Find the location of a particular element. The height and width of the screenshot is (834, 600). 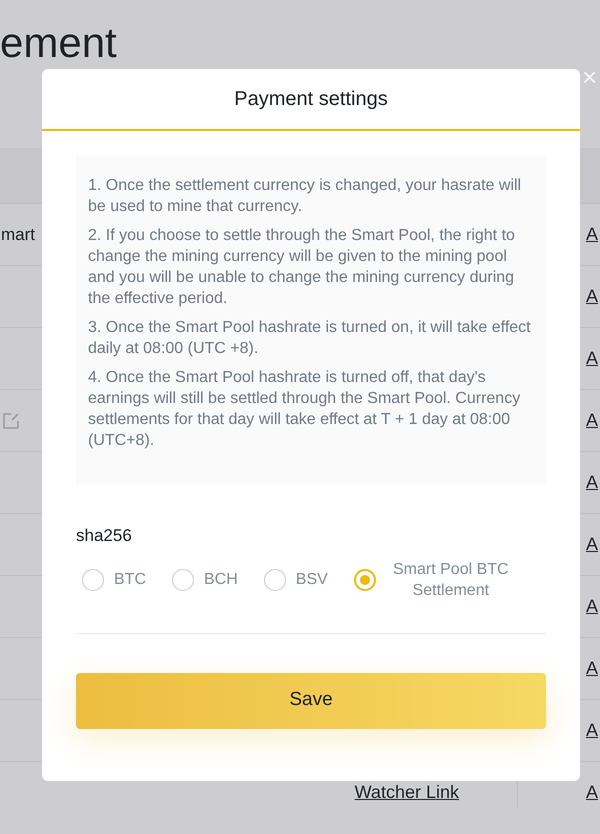

save-button: Save is located at coordinates (311, 700).